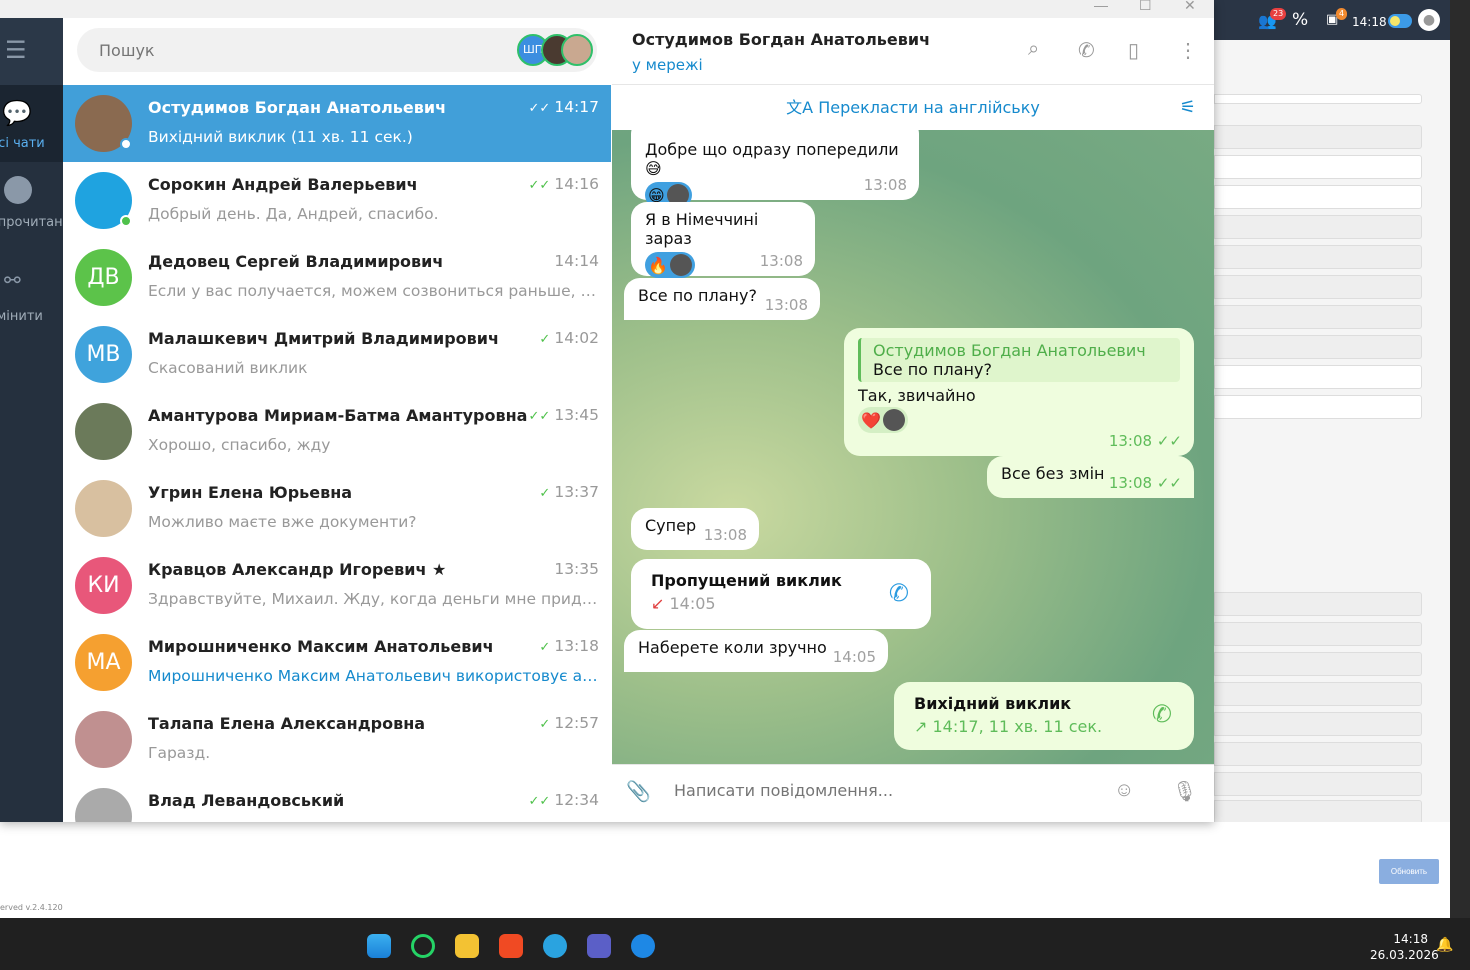 The image size is (1470, 970). I want to click on brave-browser-icon, so click(511, 946).